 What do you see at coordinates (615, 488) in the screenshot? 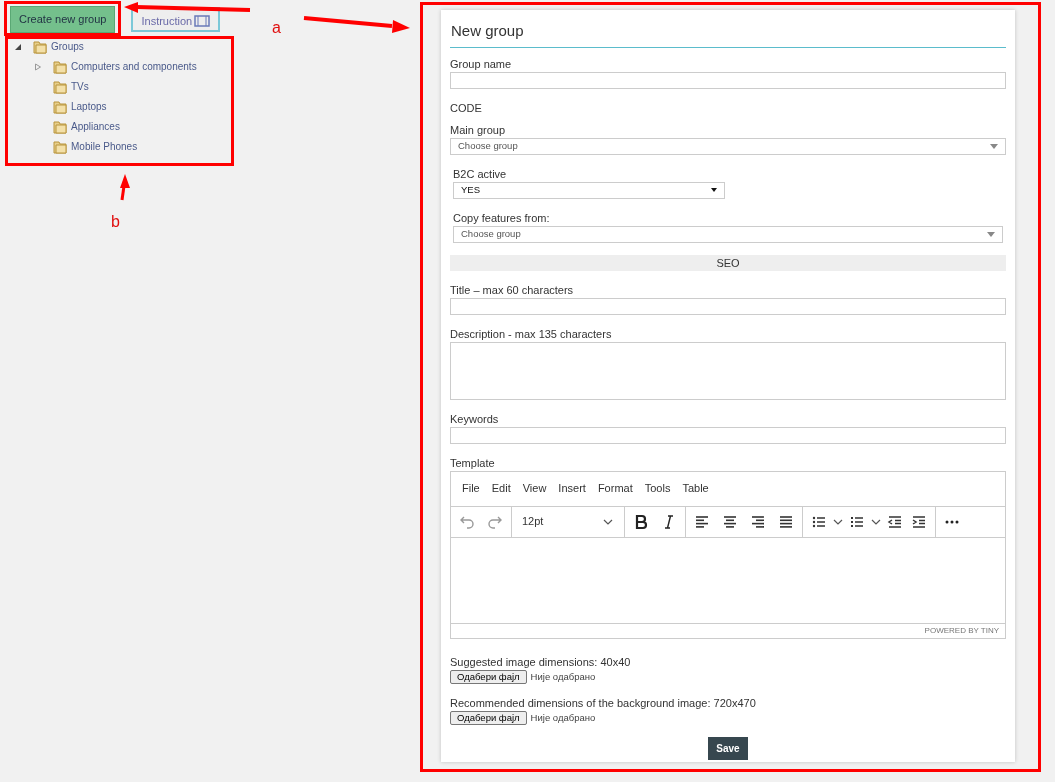
I see `menu-item: Format` at bounding box center [615, 488].